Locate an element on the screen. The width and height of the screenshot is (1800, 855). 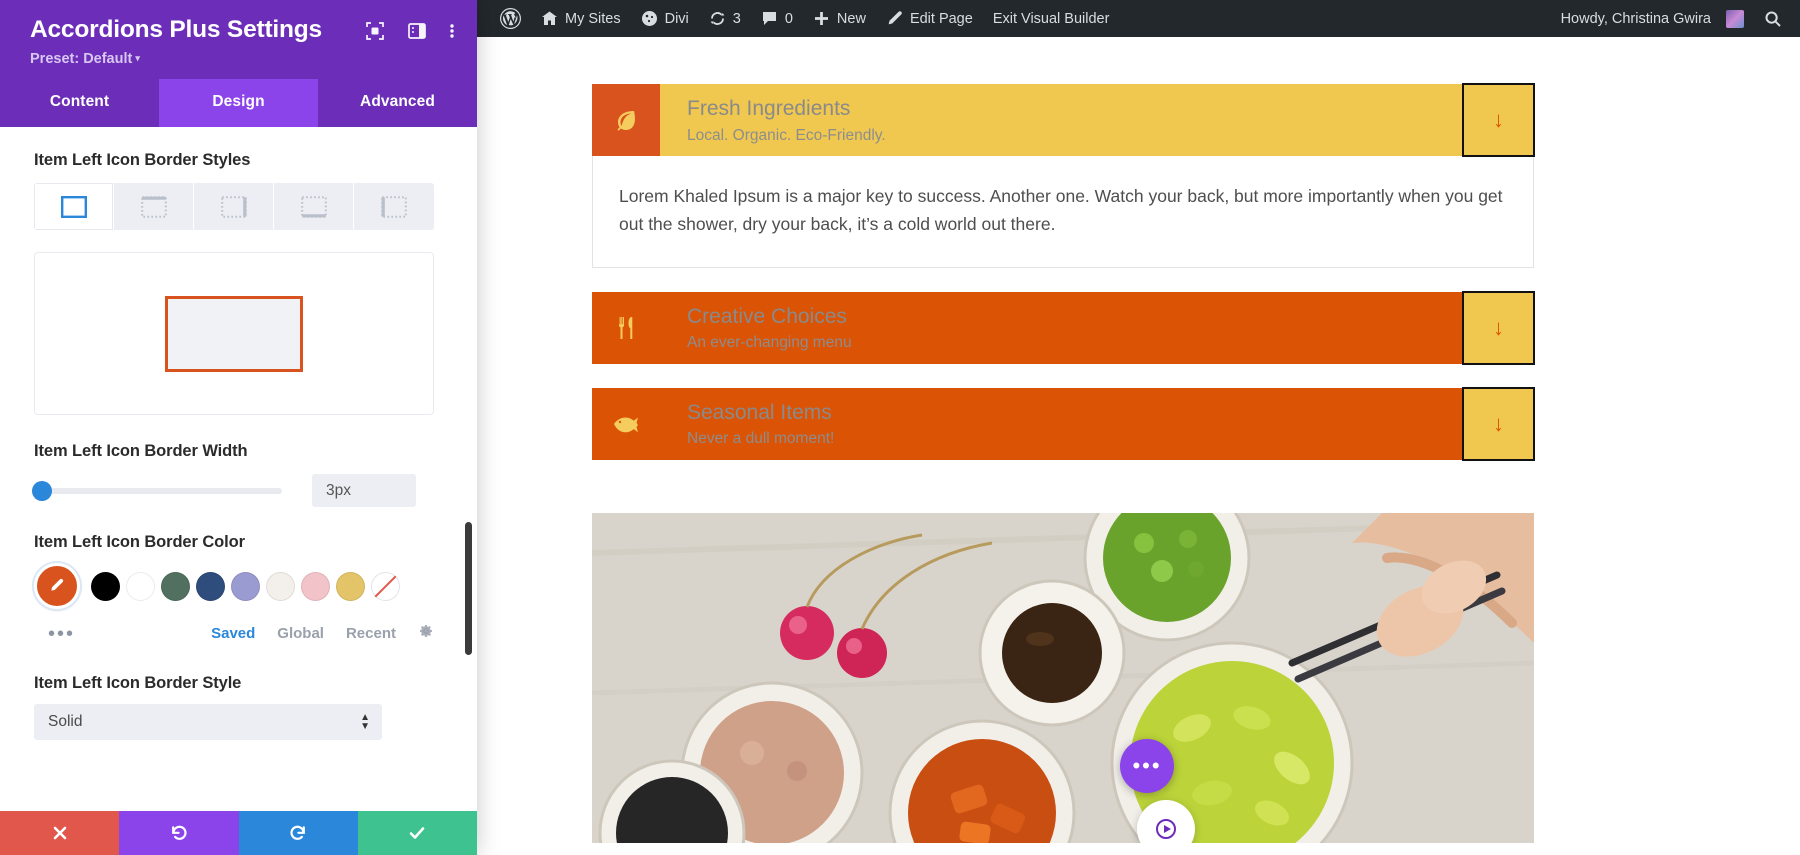
swatch-meta-row: ••• Saved Global Recent is located at coordinates (234, 633).